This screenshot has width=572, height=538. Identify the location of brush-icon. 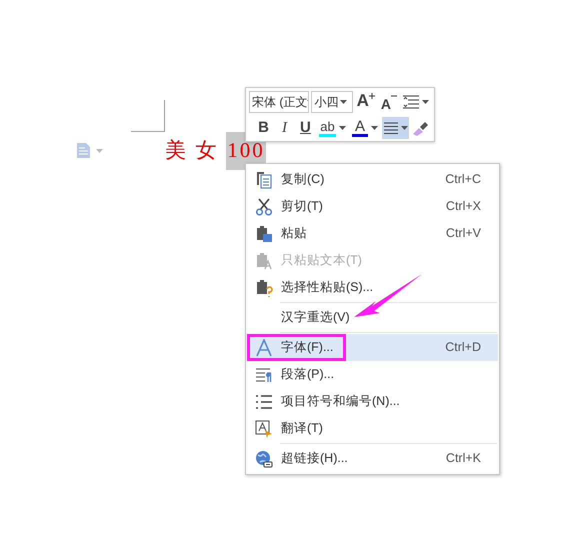
(421, 128).